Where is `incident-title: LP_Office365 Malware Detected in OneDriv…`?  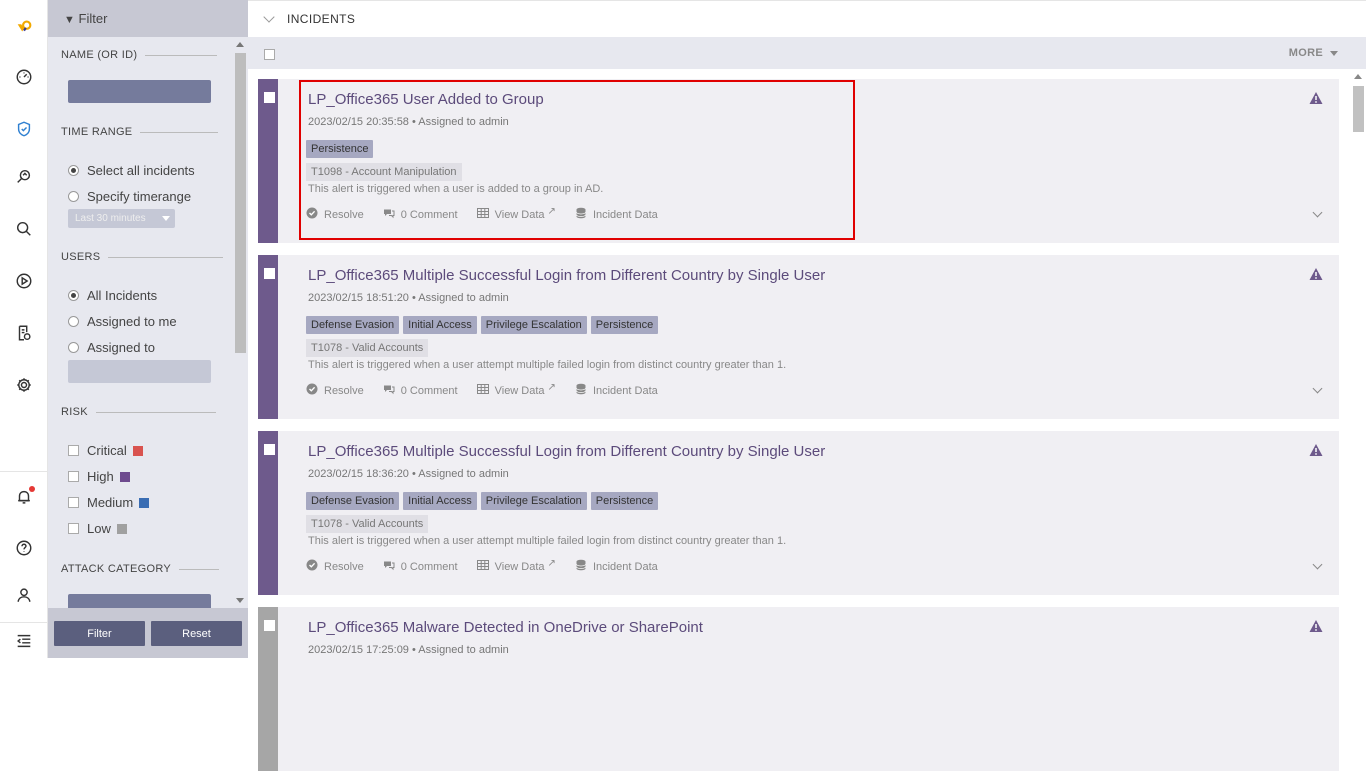
incident-title: LP_Office365 Malware Detected in OneDriv… is located at coordinates (505, 627).